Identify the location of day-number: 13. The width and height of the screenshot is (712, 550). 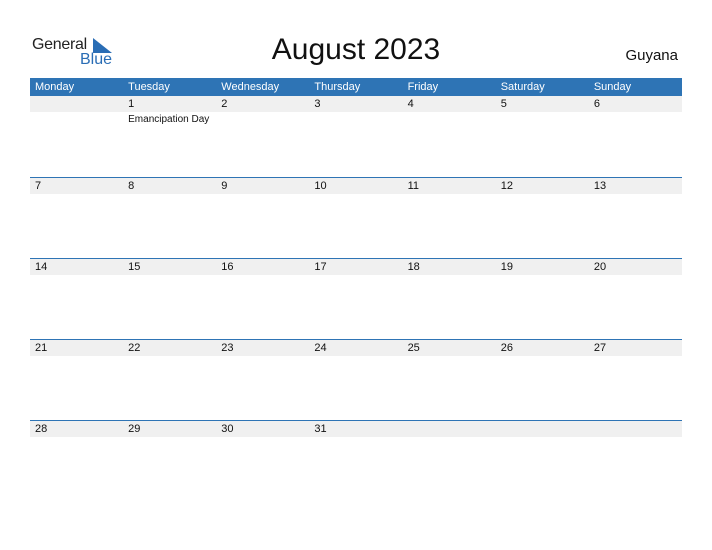
(600, 186).